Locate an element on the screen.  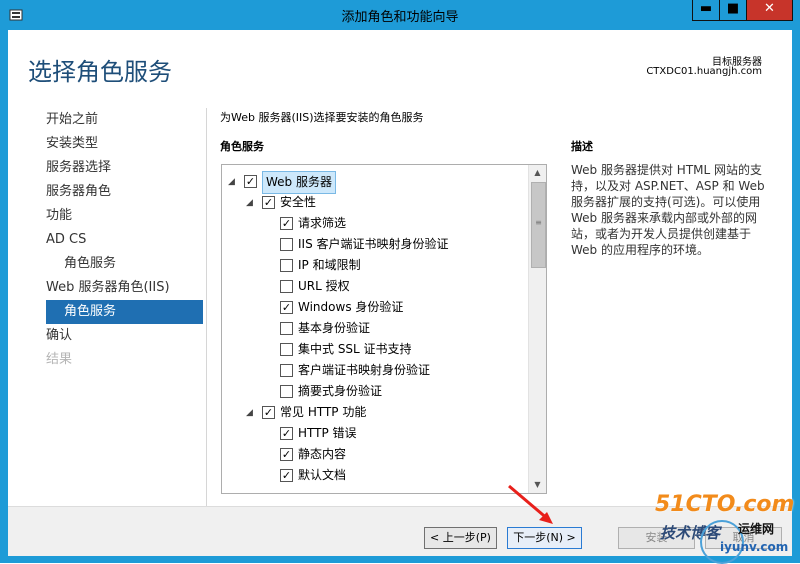
description-label: 描述 is located at coordinates (582, 146).